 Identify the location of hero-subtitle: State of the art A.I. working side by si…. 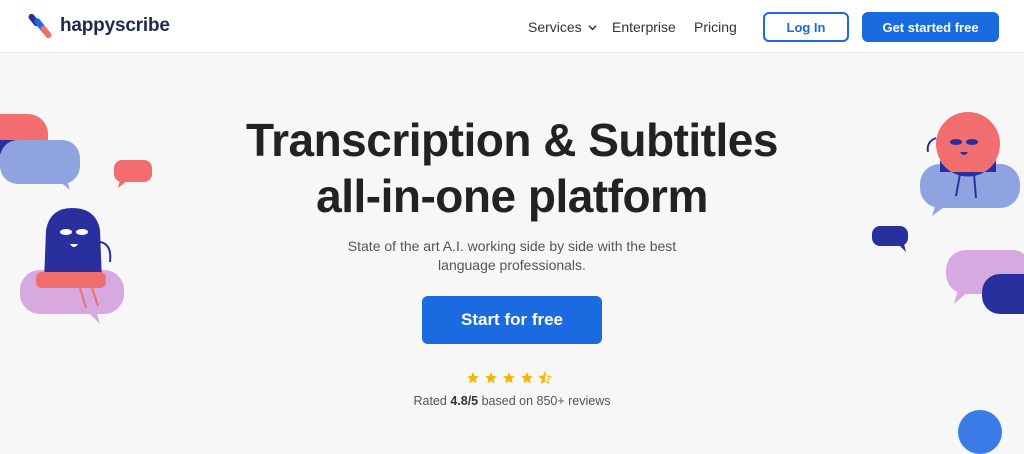
(512, 256).